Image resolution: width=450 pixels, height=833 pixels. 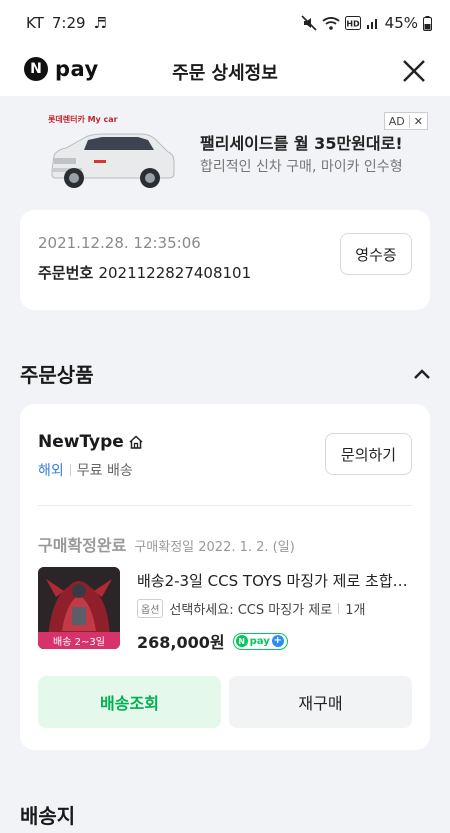 What do you see at coordinates (129, 702) in the screenshot?
I see `track-delivery-button: 배송조회` at bounding box center [129, 702].